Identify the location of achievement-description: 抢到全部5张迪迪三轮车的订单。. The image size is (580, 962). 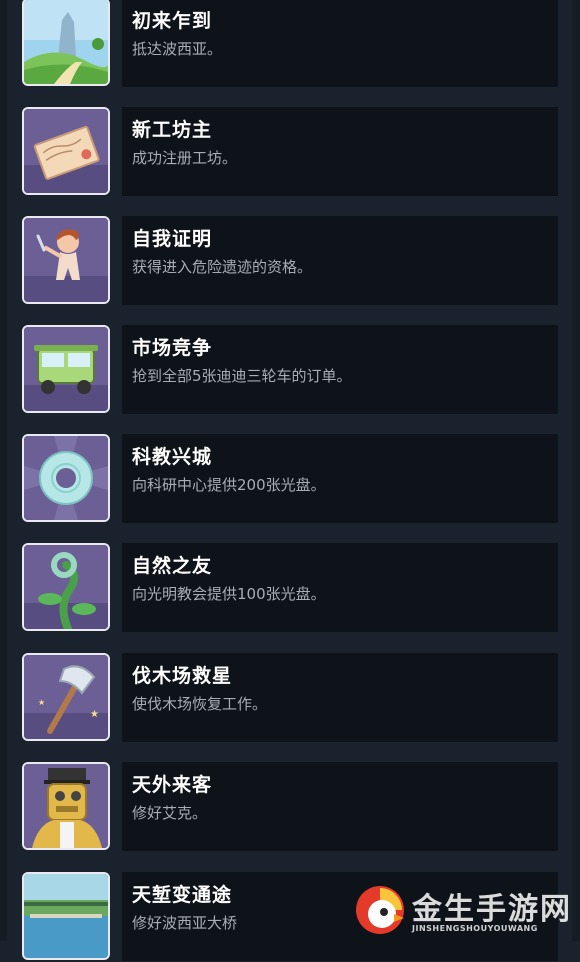
(242, 376).